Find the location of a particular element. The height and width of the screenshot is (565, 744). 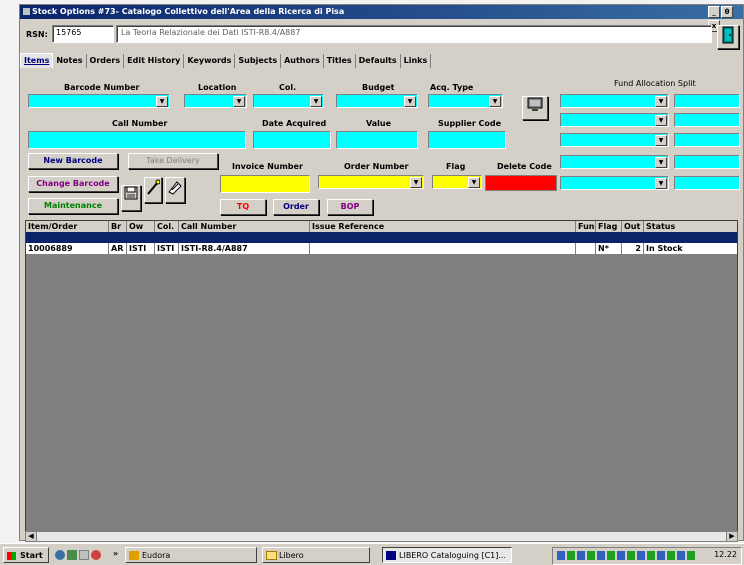

location-select: ▼ is located at coordinates (215, 101).